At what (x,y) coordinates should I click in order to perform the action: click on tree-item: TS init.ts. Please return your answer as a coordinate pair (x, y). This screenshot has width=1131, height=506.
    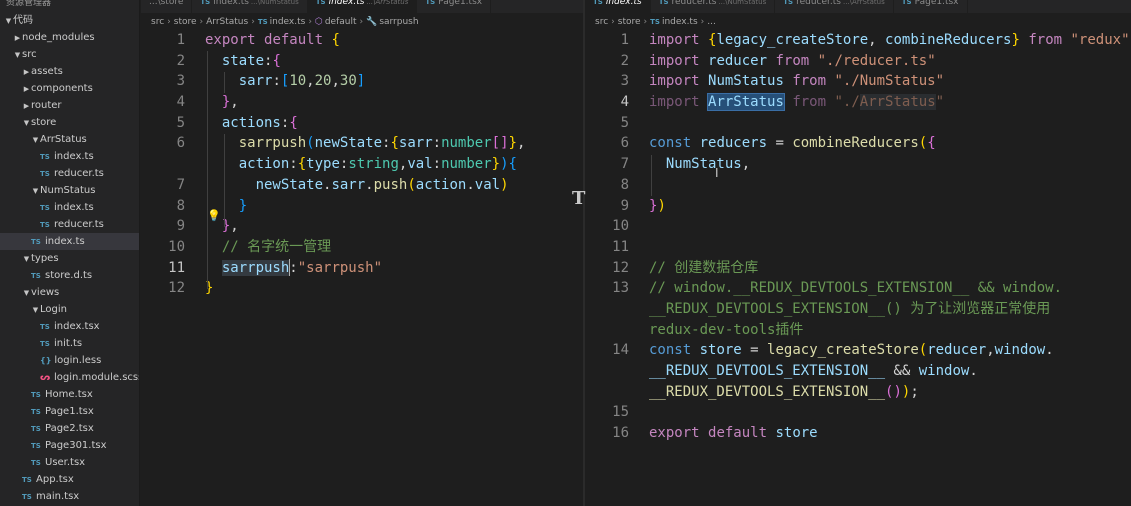
    Looking at the image, I should click on (69, 343).